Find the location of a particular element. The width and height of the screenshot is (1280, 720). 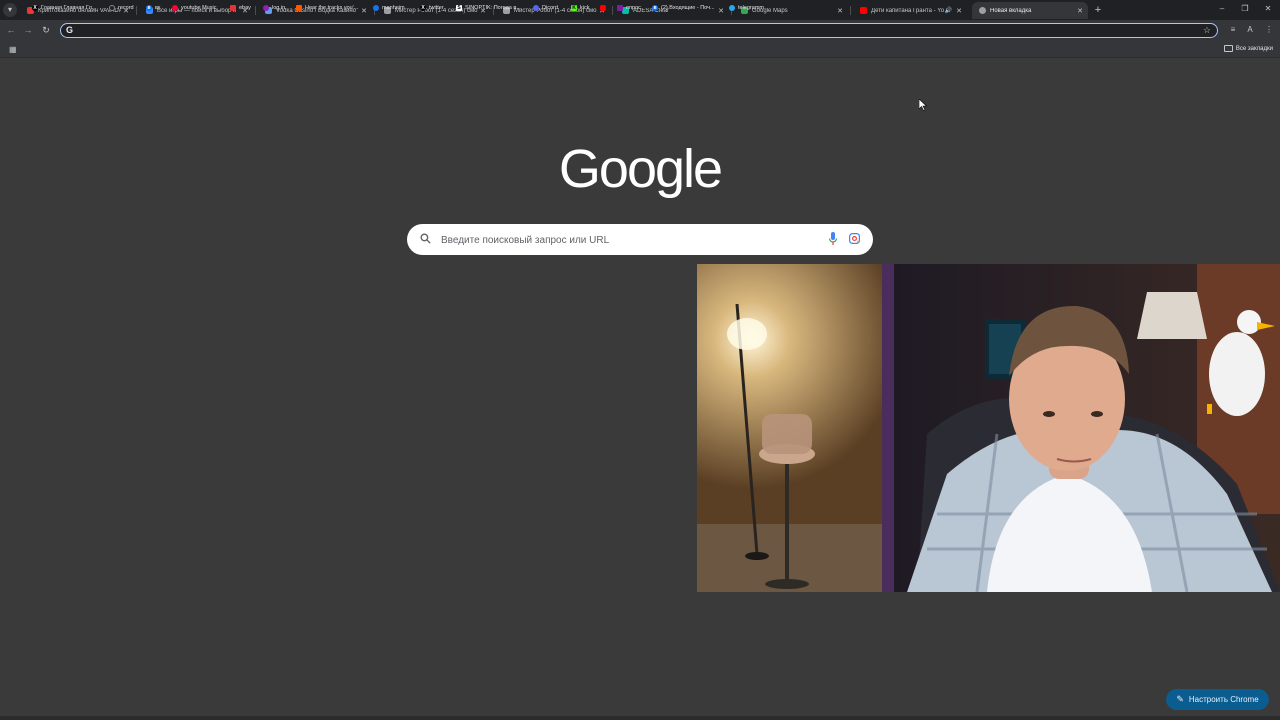

bookmark-item: youtube Music is located at coordinates (194, 8).